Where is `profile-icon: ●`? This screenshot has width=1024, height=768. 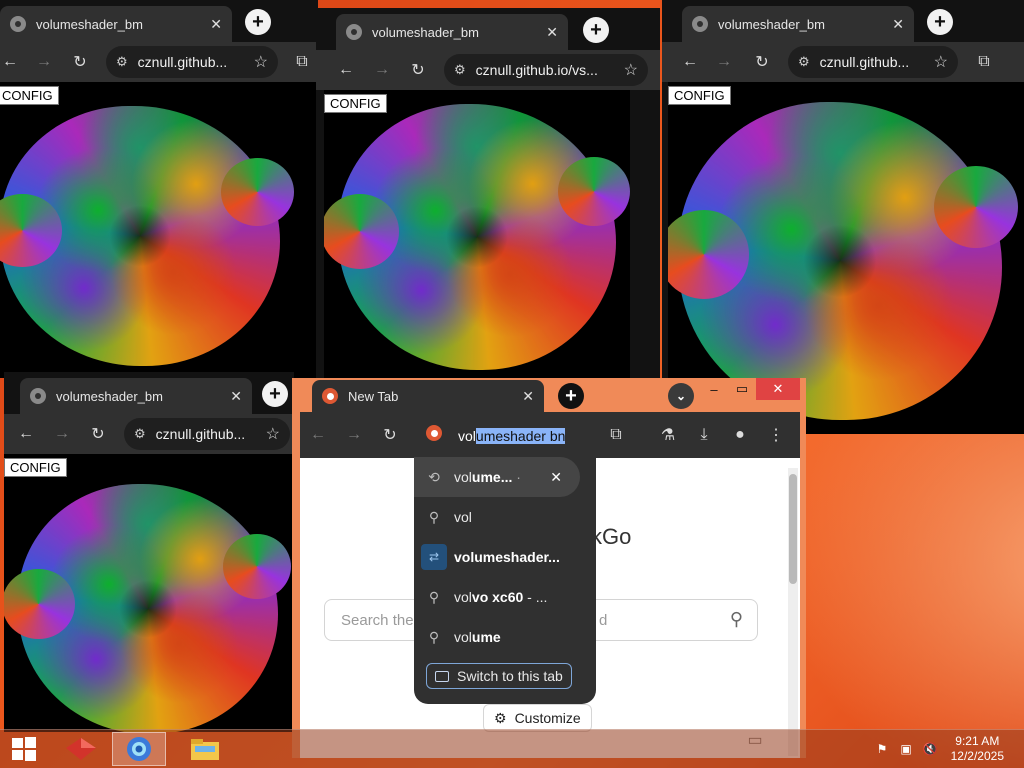 profile-icon: ● is located at coordinates (740, 435).